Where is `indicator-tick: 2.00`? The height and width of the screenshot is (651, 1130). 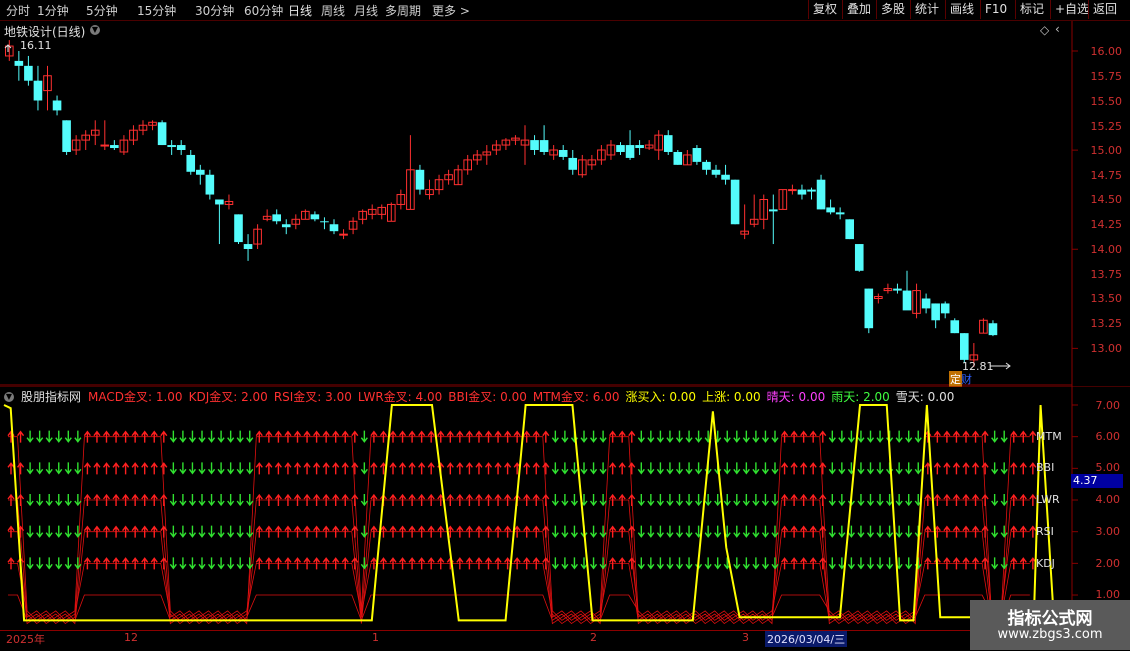 indicator-tick: 2.00 is located at coordinates (1108, 563).